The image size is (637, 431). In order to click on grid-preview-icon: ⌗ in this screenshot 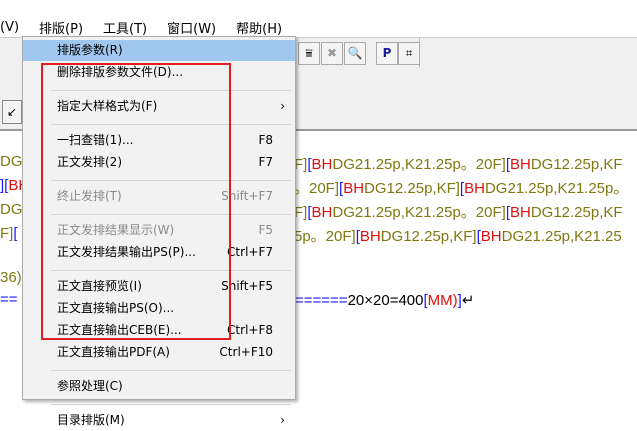, I will do `click(409, 53)`.